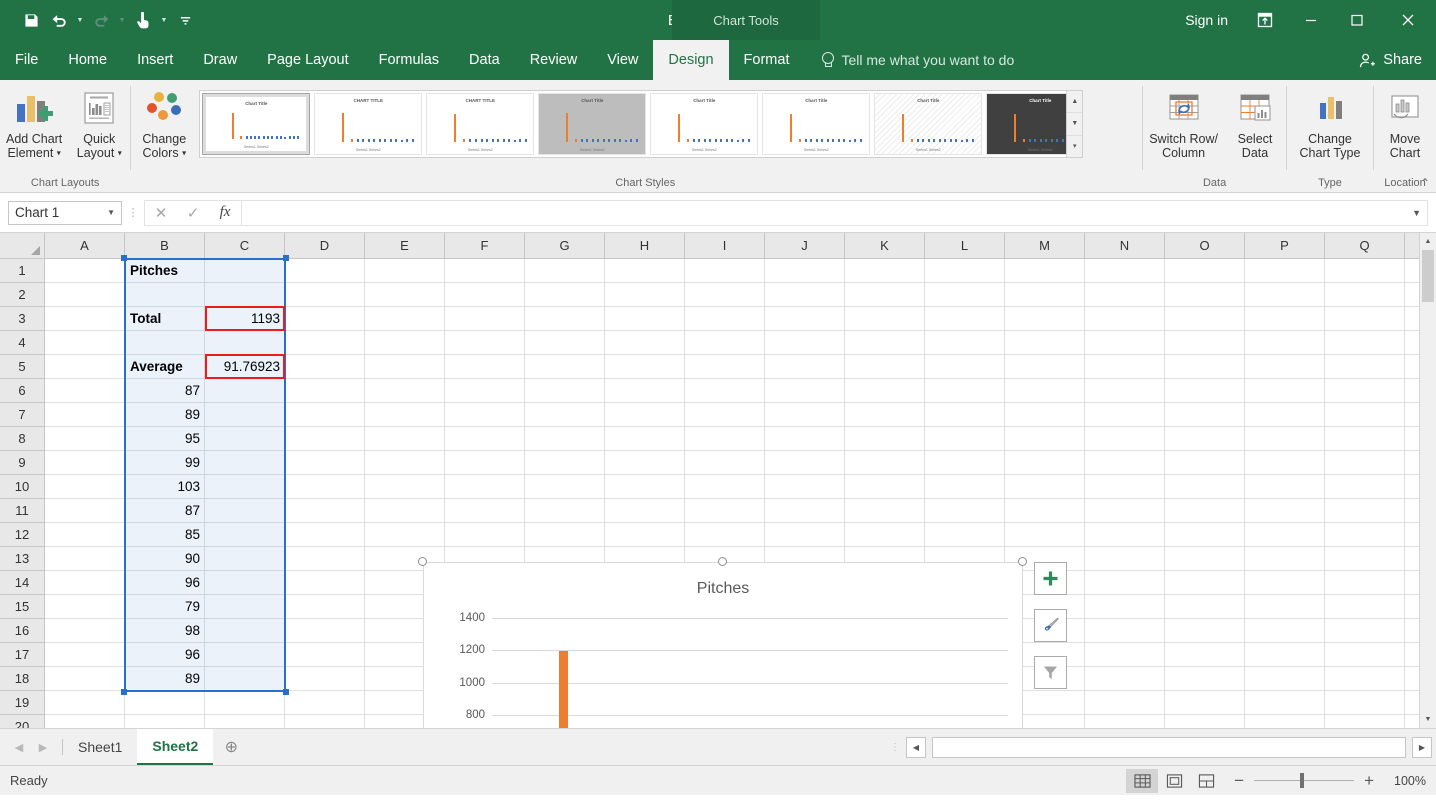  Describe the element at coordinates (1239, 781) in the screenshot. I see `zoom-out-button: −` at that location.